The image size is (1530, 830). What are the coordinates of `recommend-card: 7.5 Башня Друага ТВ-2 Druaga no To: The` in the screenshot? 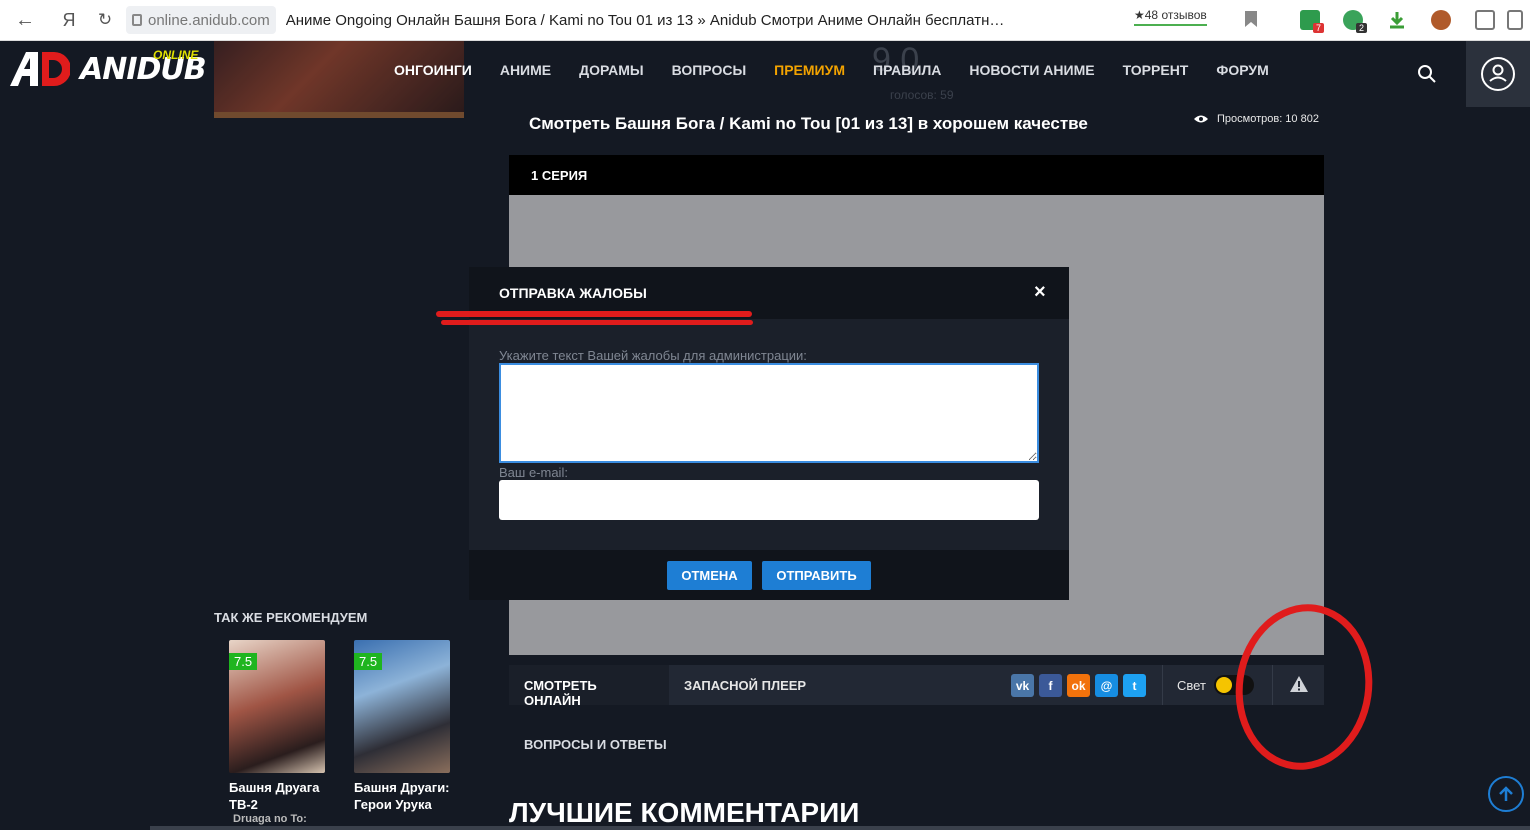 It's located at (277, 735).